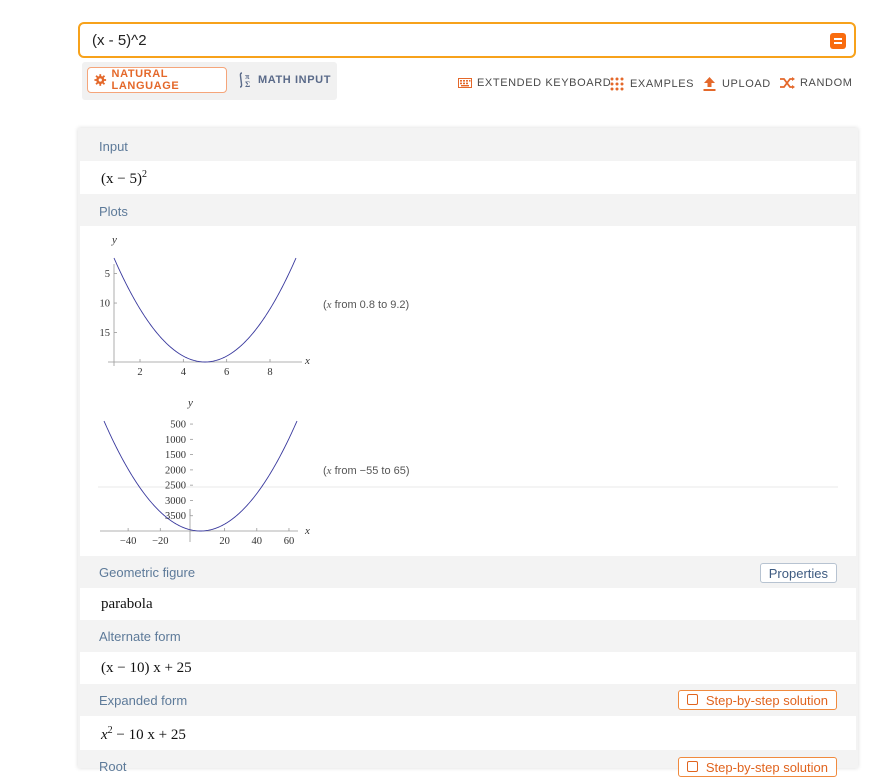  Describe the element at coordinates (104, 735) in the screenshot. I see `expanded-x: x` at that location.